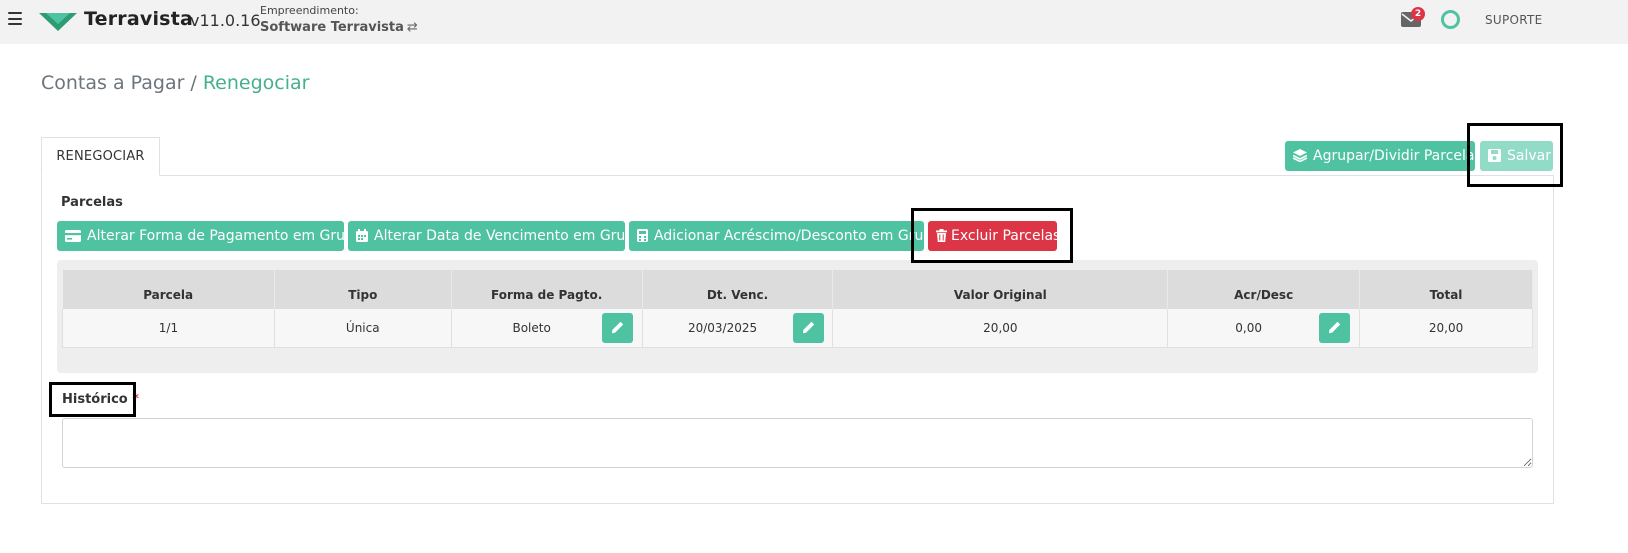 Image resolution: width=1628 pixels, height=553 pixels. I want to click on save-button: Salvar, so click(1516, 156).